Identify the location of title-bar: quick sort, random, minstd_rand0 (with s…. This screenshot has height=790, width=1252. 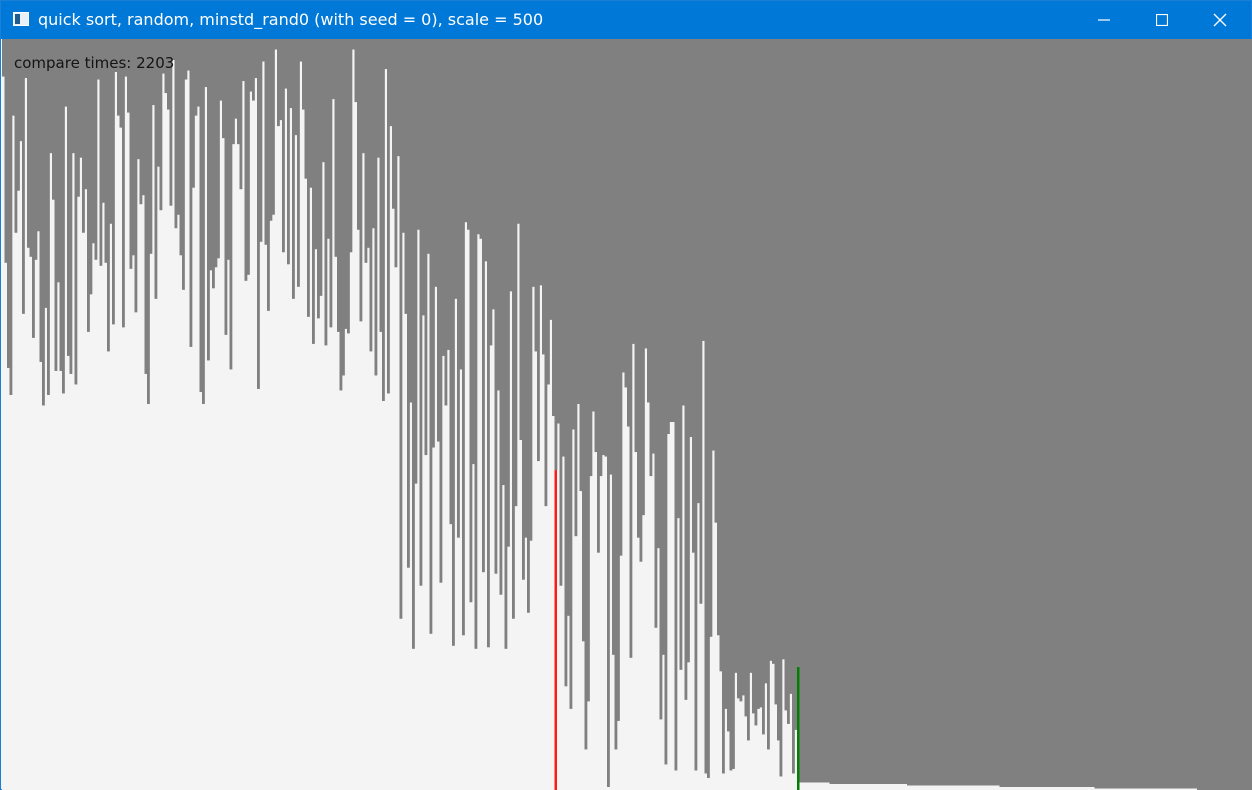
(626, 20).